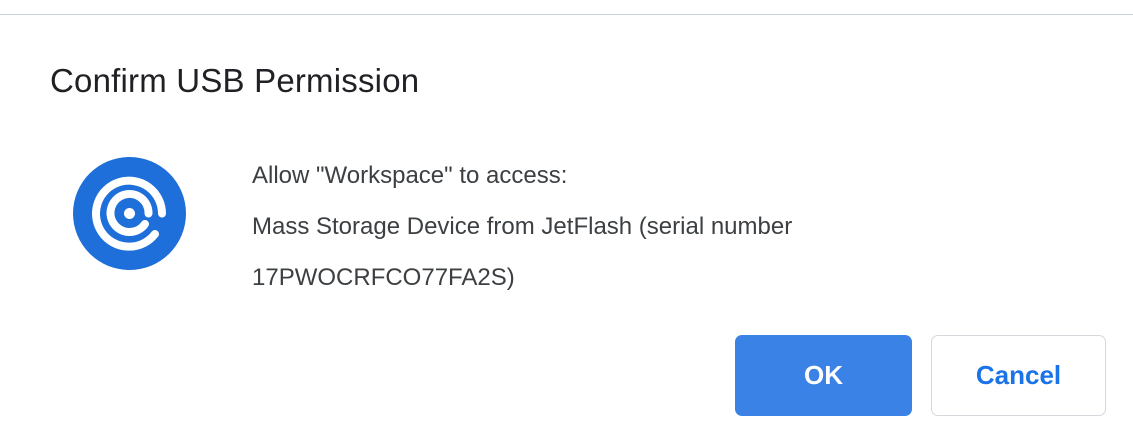 This screenshot has width=1133, height=448. I want to click on message-line-serial: 17PWOCRFCO77FA2S), so click(383, 277).